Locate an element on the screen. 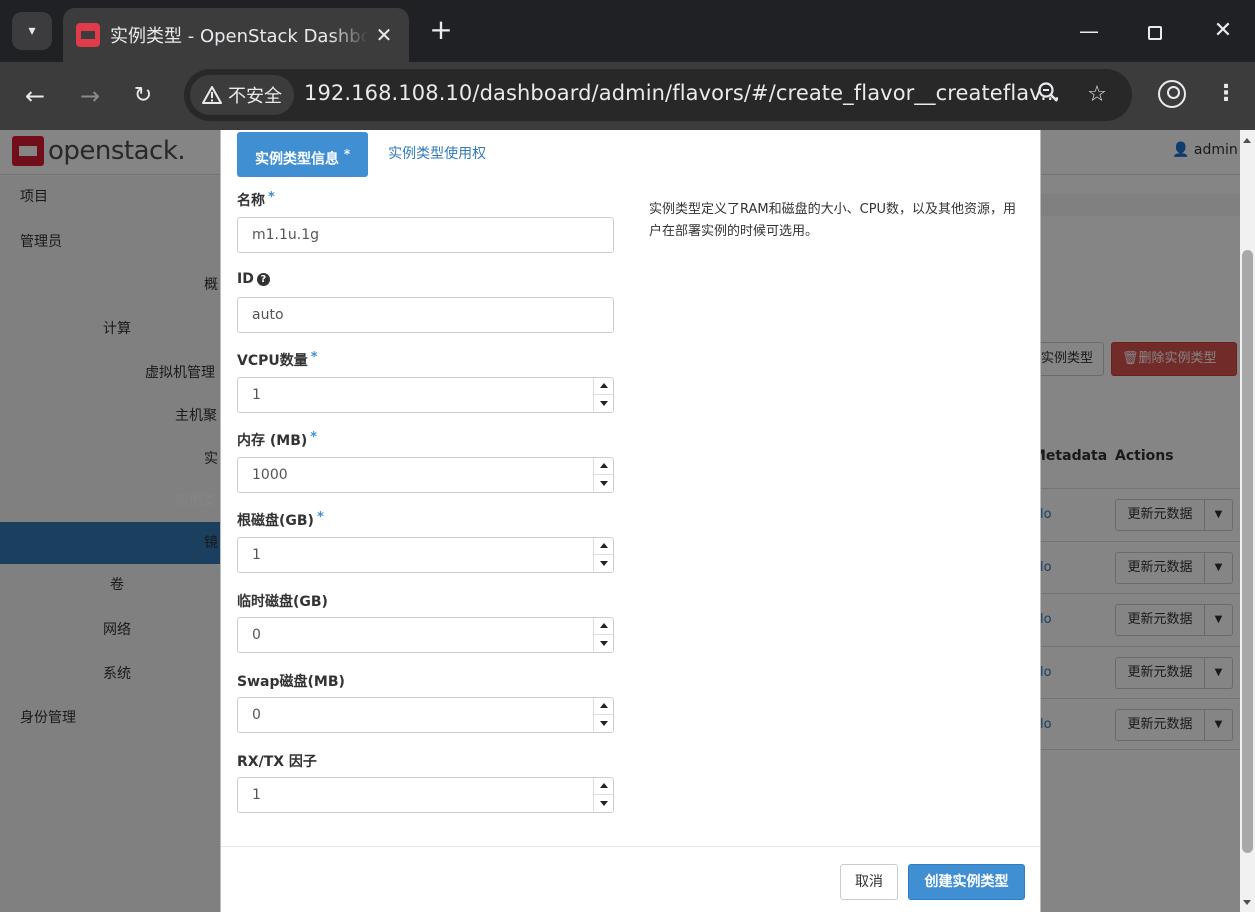 This screenshot has height=912, width=1255. page-scrollbar is located at coordinates (1247, 521).